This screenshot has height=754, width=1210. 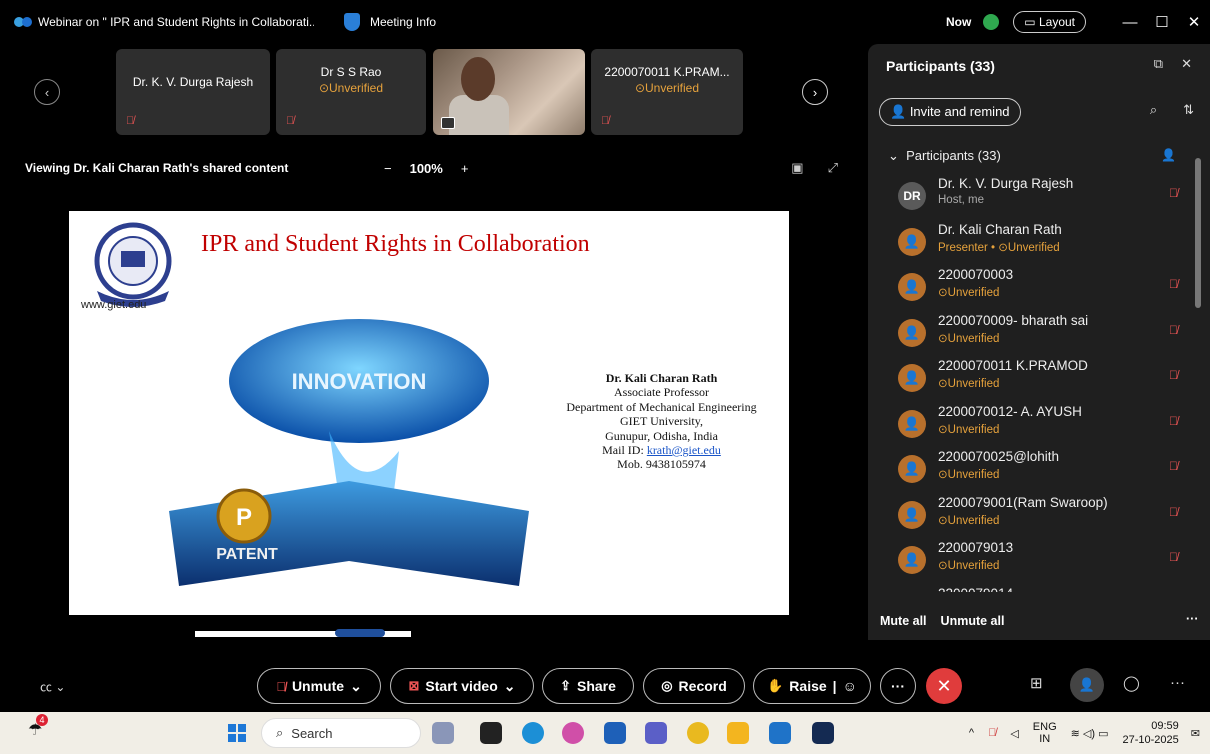 What do you see at coordinates (1090, 733) in the screenshot?
I see `network-volume-battery-icon: ≋ ◁) ▭` at bounding box center [1090, 733].